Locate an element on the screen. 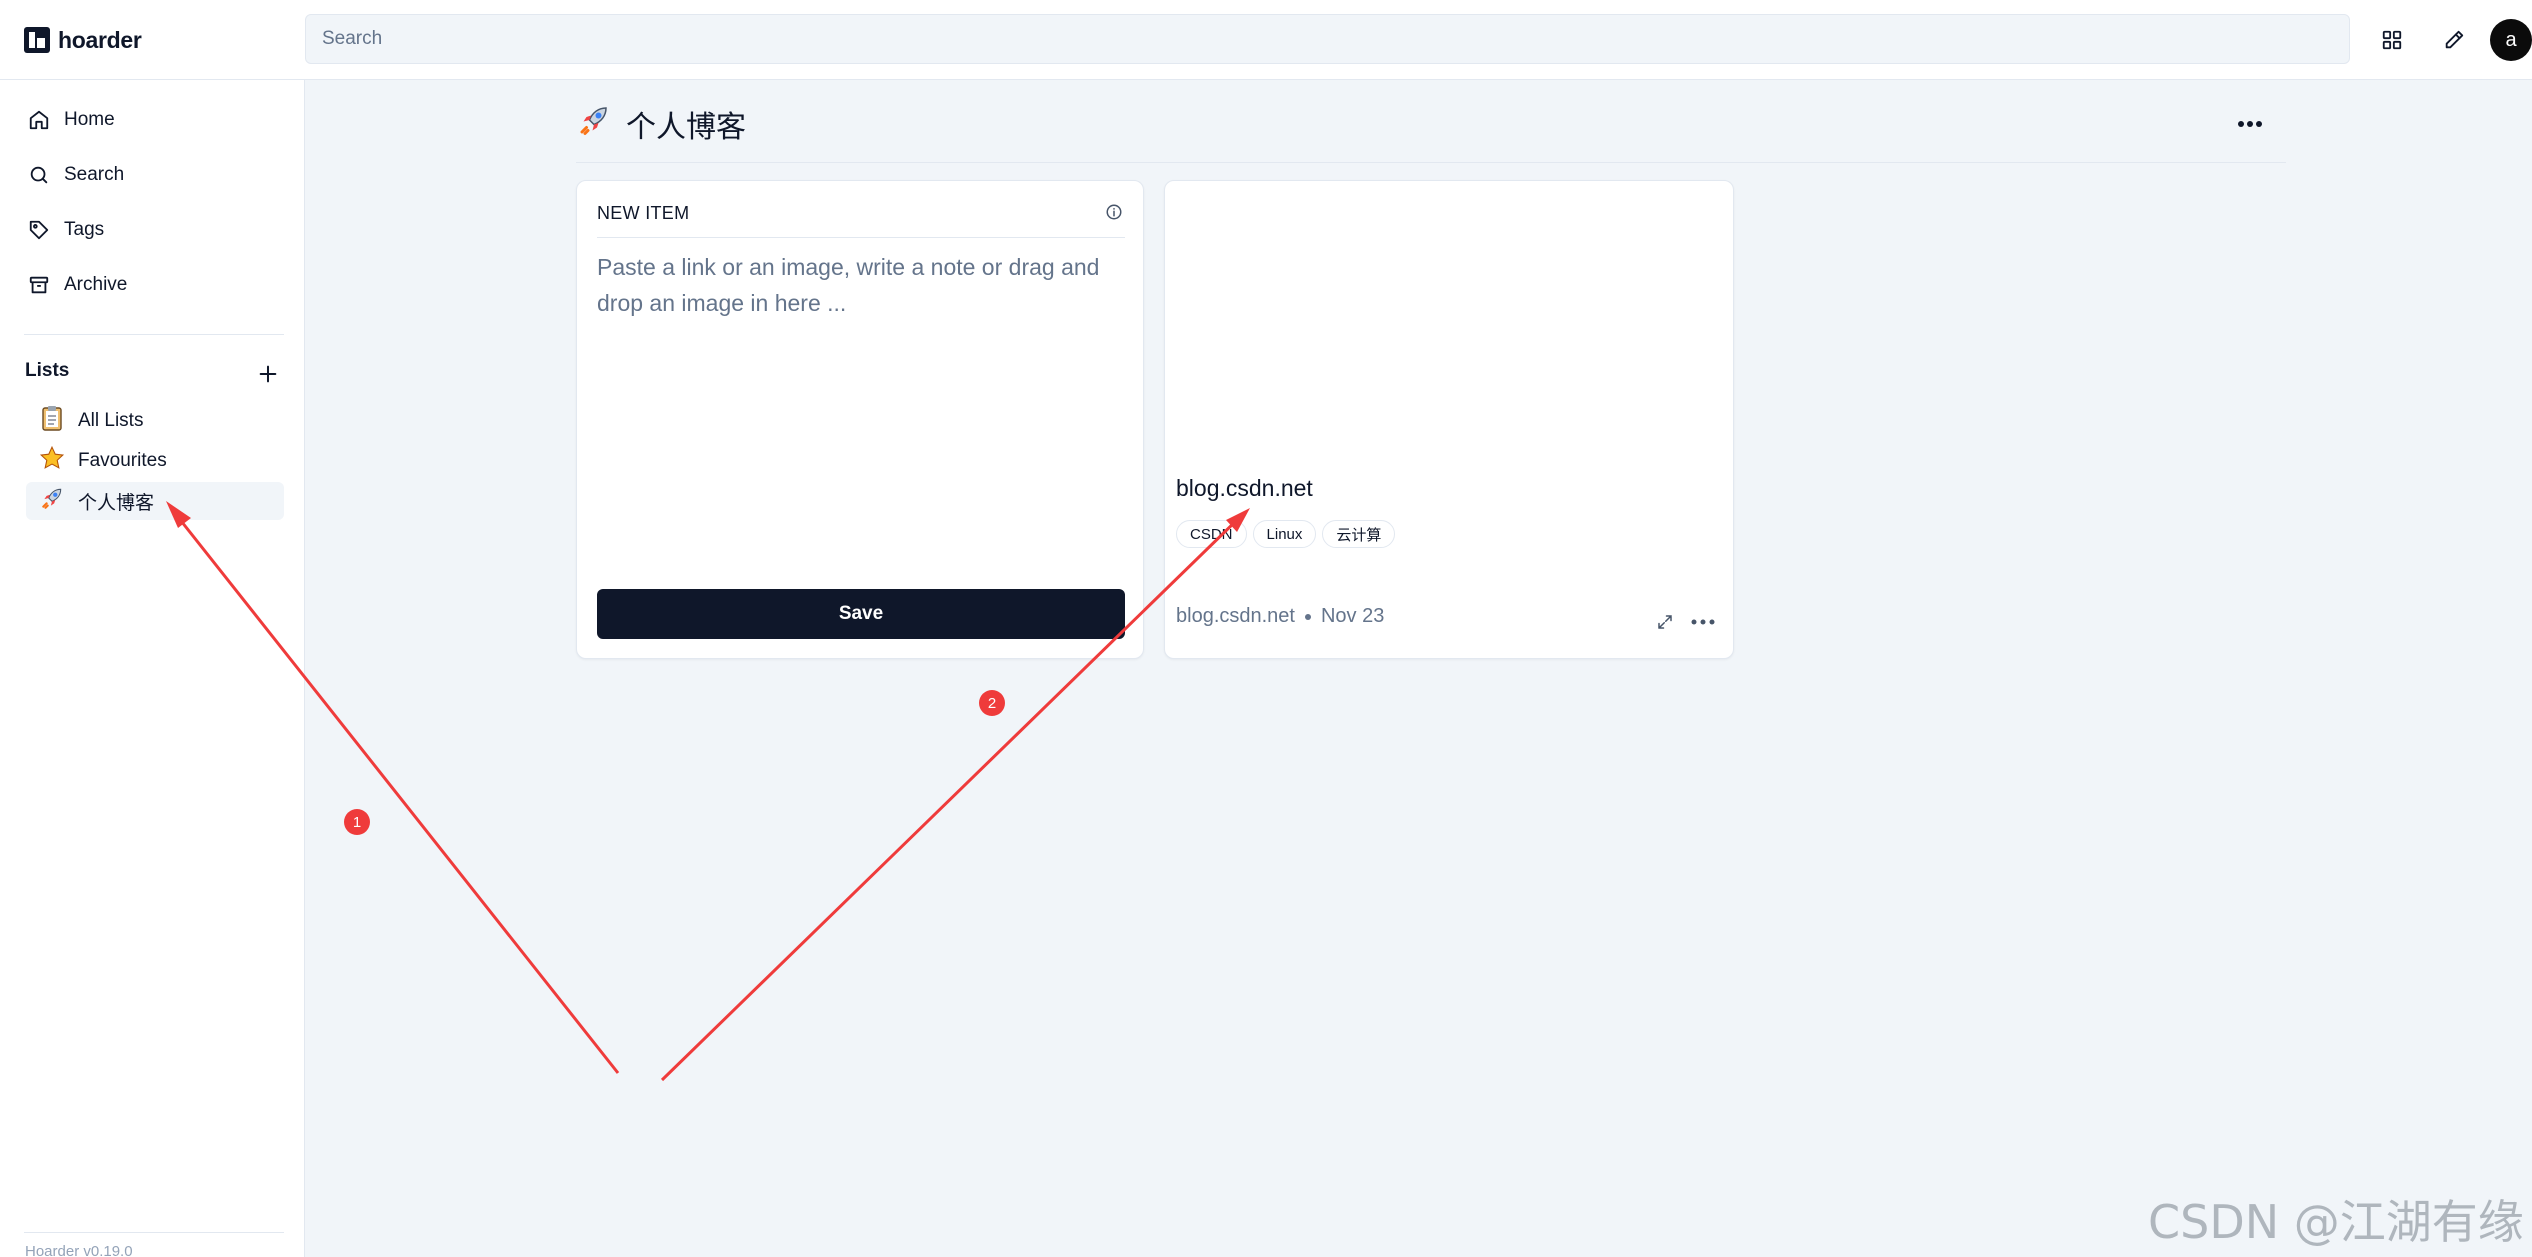 The width and height of the screenshot is (2532, 1257). bookmark-source: blog.csdn.net is located at coordinates (1235, 616).